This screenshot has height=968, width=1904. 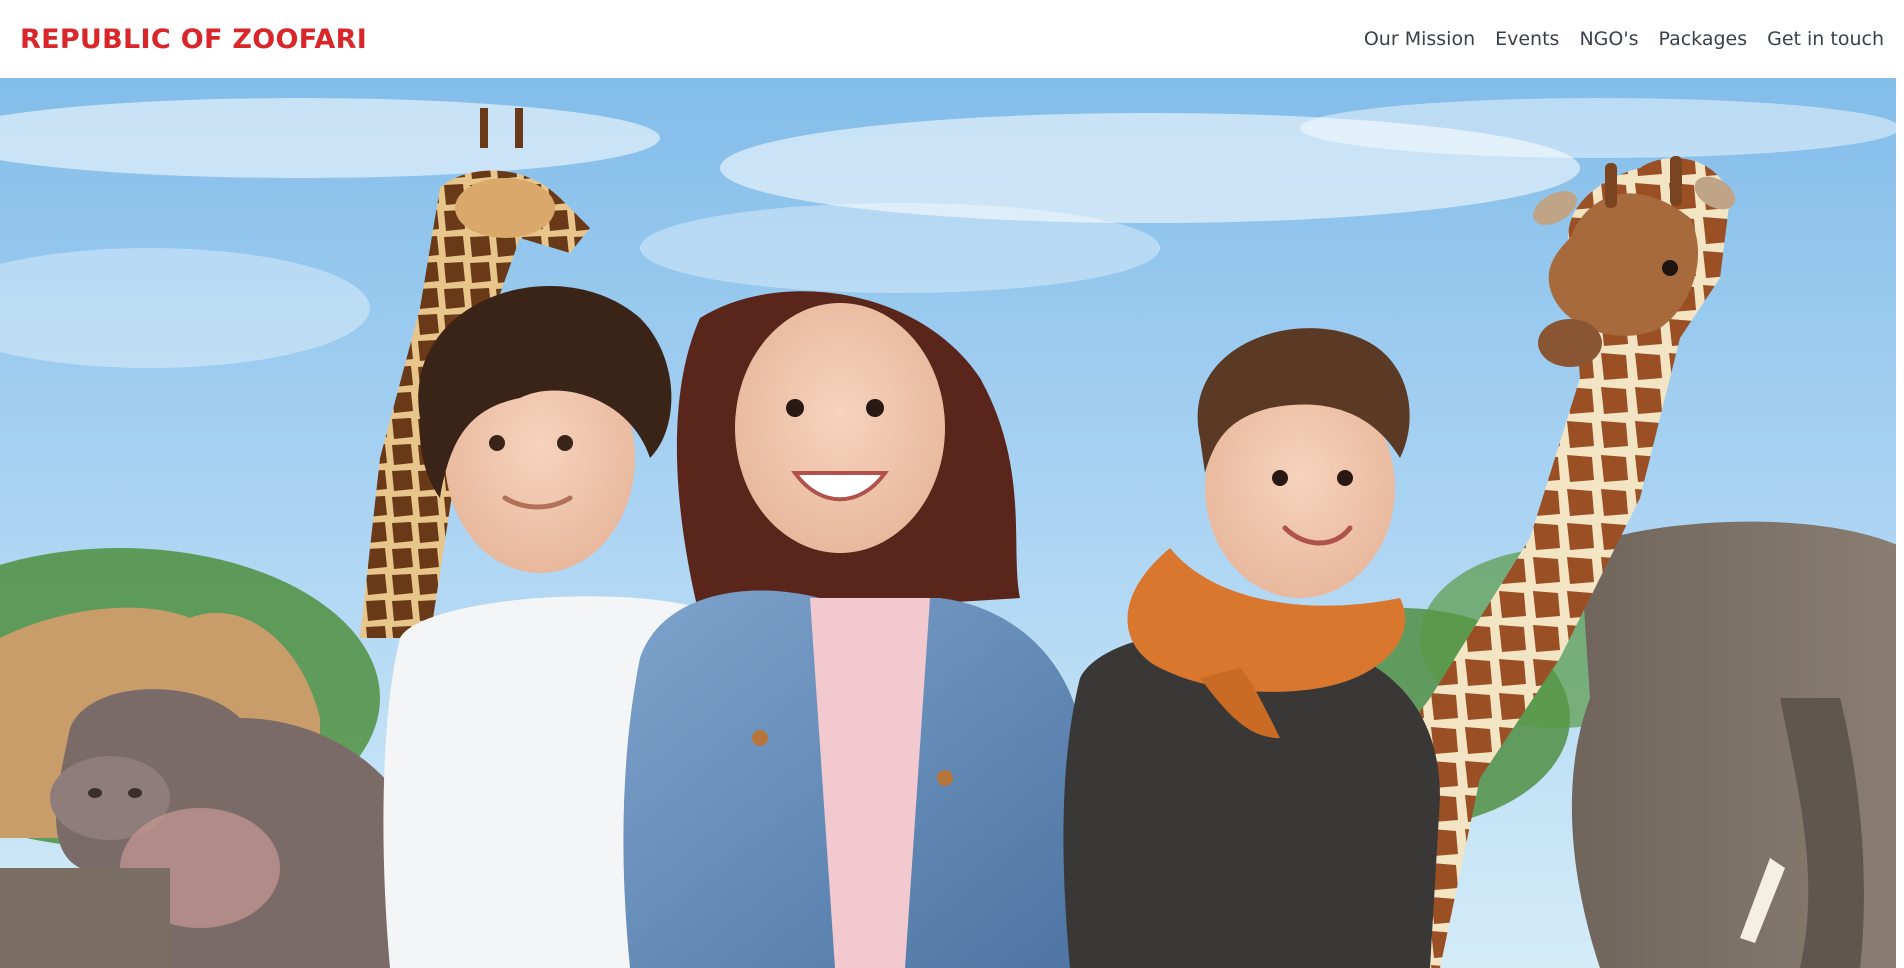 I want to click on nav-packages: Packages, so click(x=1702, y=39).